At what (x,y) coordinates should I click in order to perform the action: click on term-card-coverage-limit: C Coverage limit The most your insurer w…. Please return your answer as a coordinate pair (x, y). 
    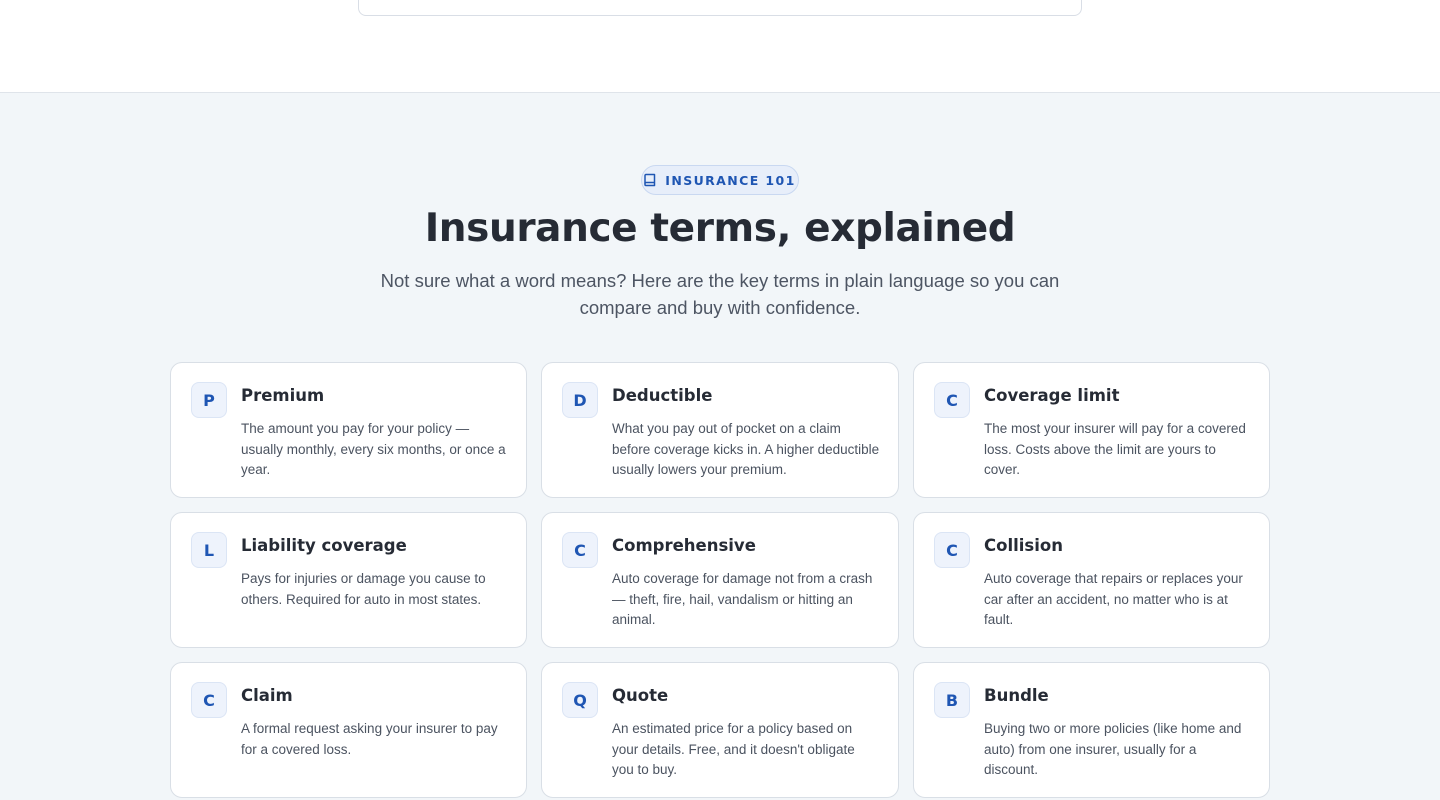
    Looking at the image, I should click on (1091, 430).